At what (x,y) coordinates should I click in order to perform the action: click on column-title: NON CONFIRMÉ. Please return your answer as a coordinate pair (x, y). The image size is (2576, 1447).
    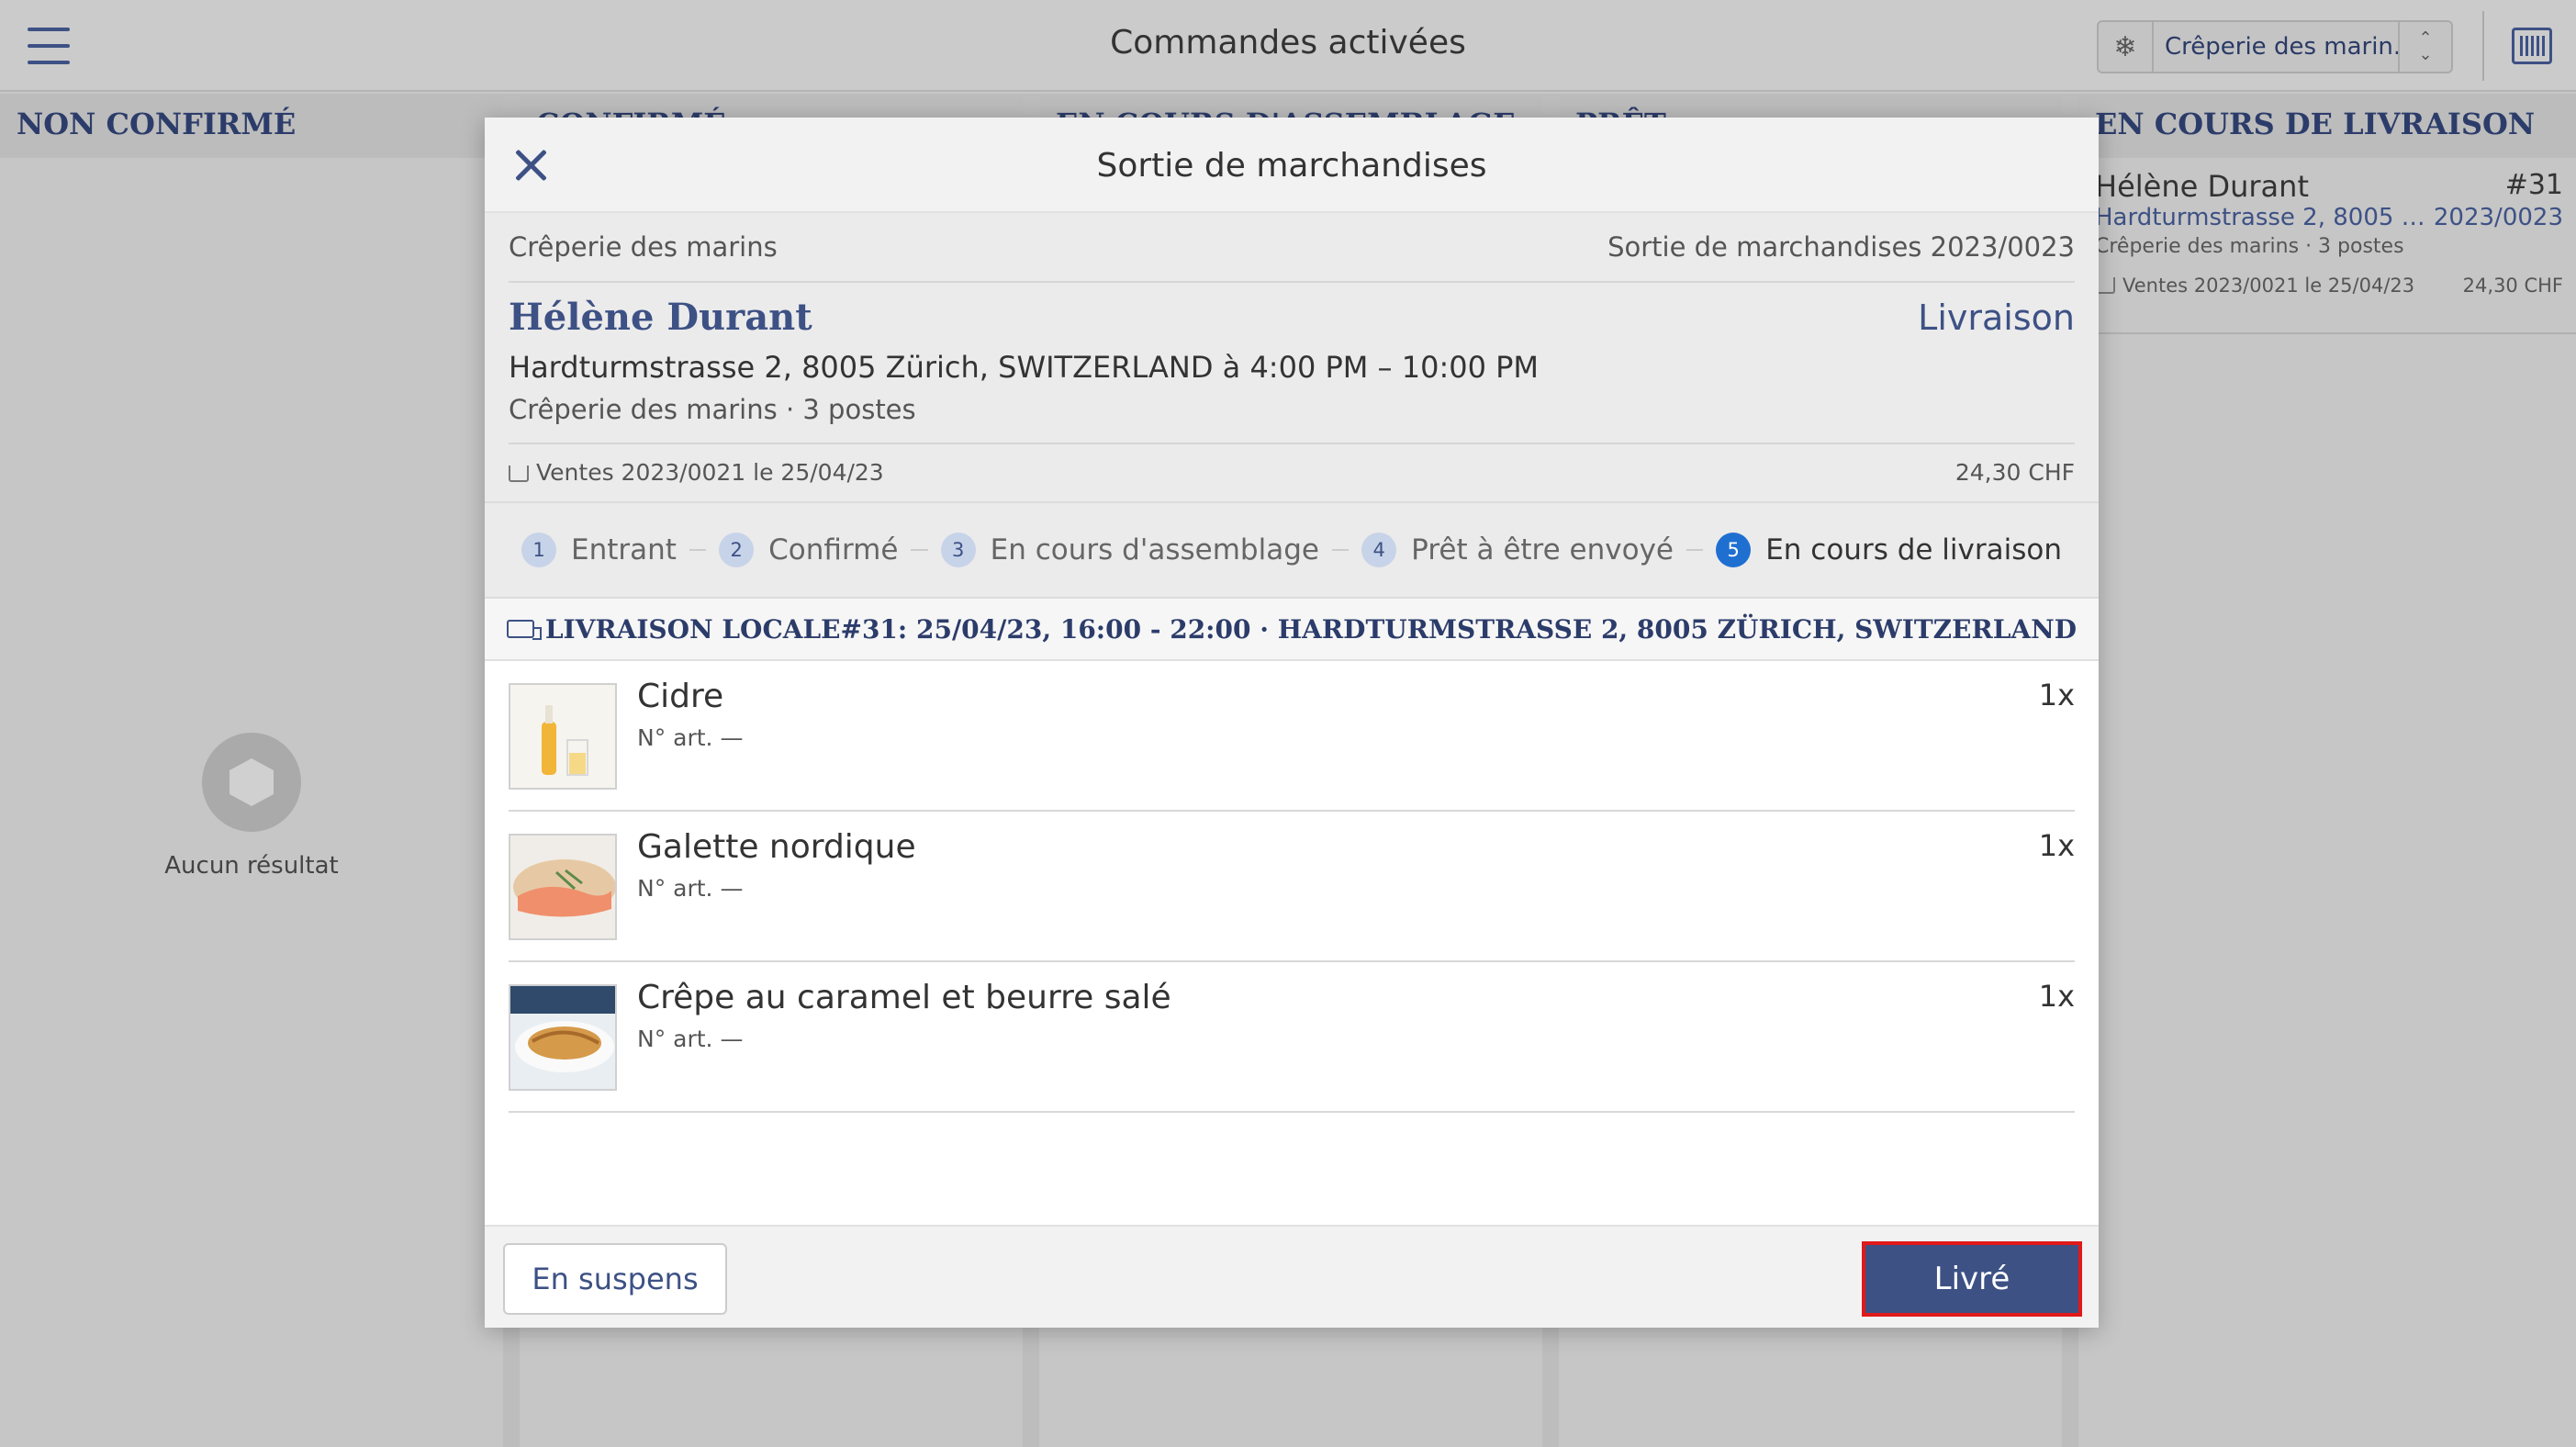
    Looking at the image, I should click on (251, 126).